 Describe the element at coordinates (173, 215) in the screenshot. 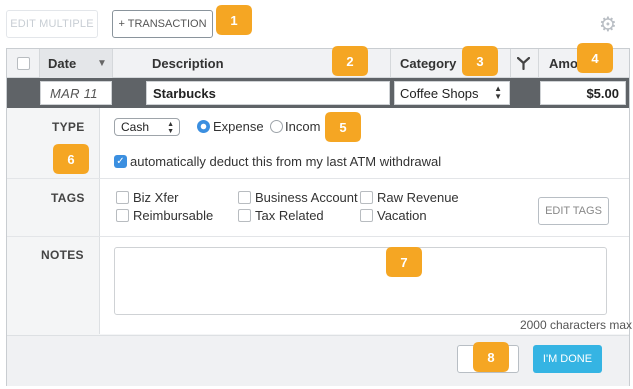

I see `tag-label: Reimbursable` at that location.